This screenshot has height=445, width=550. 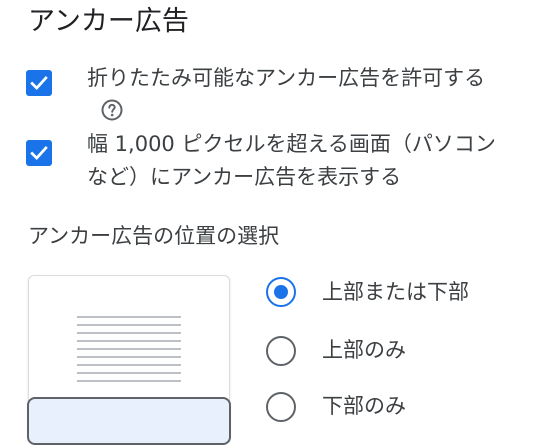 I want to click on show-on-desktop-label-line2: など）にアンカー広告を表示する, so click(x=244, y=177).